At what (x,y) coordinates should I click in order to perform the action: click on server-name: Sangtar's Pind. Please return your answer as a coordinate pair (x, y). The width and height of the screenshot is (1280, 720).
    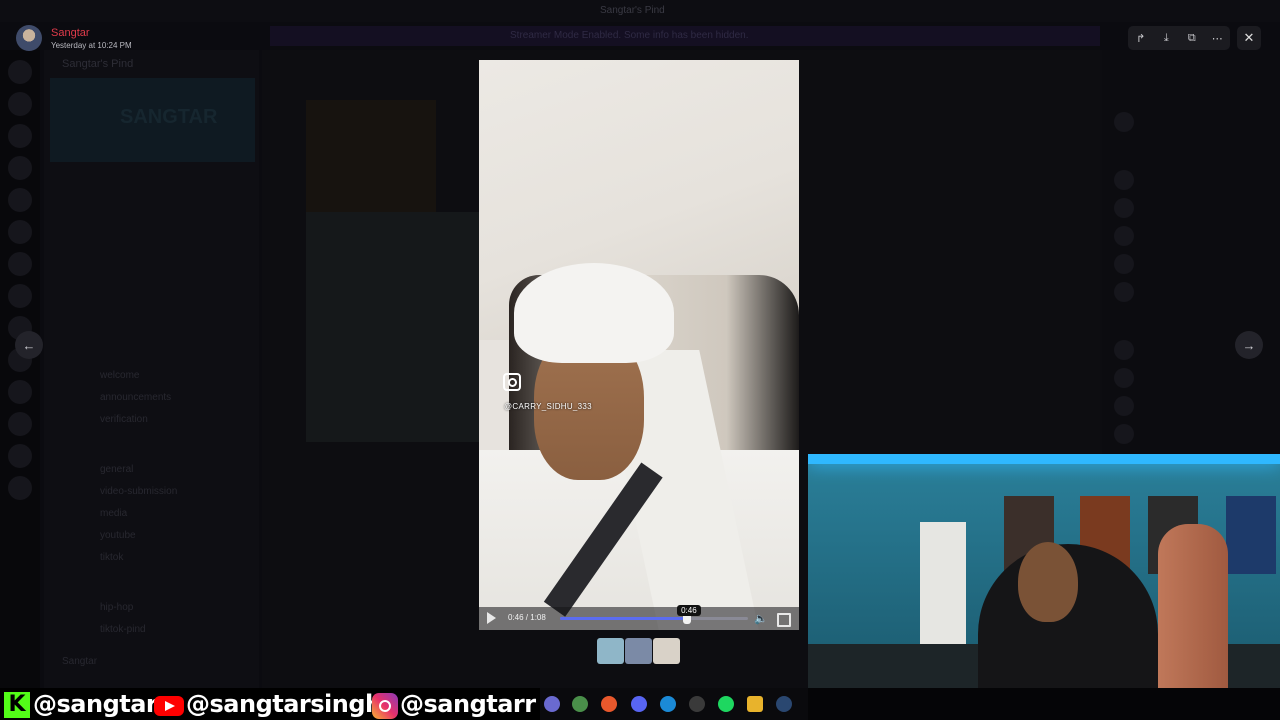
    Looking at the image, I should click on (98, 64).